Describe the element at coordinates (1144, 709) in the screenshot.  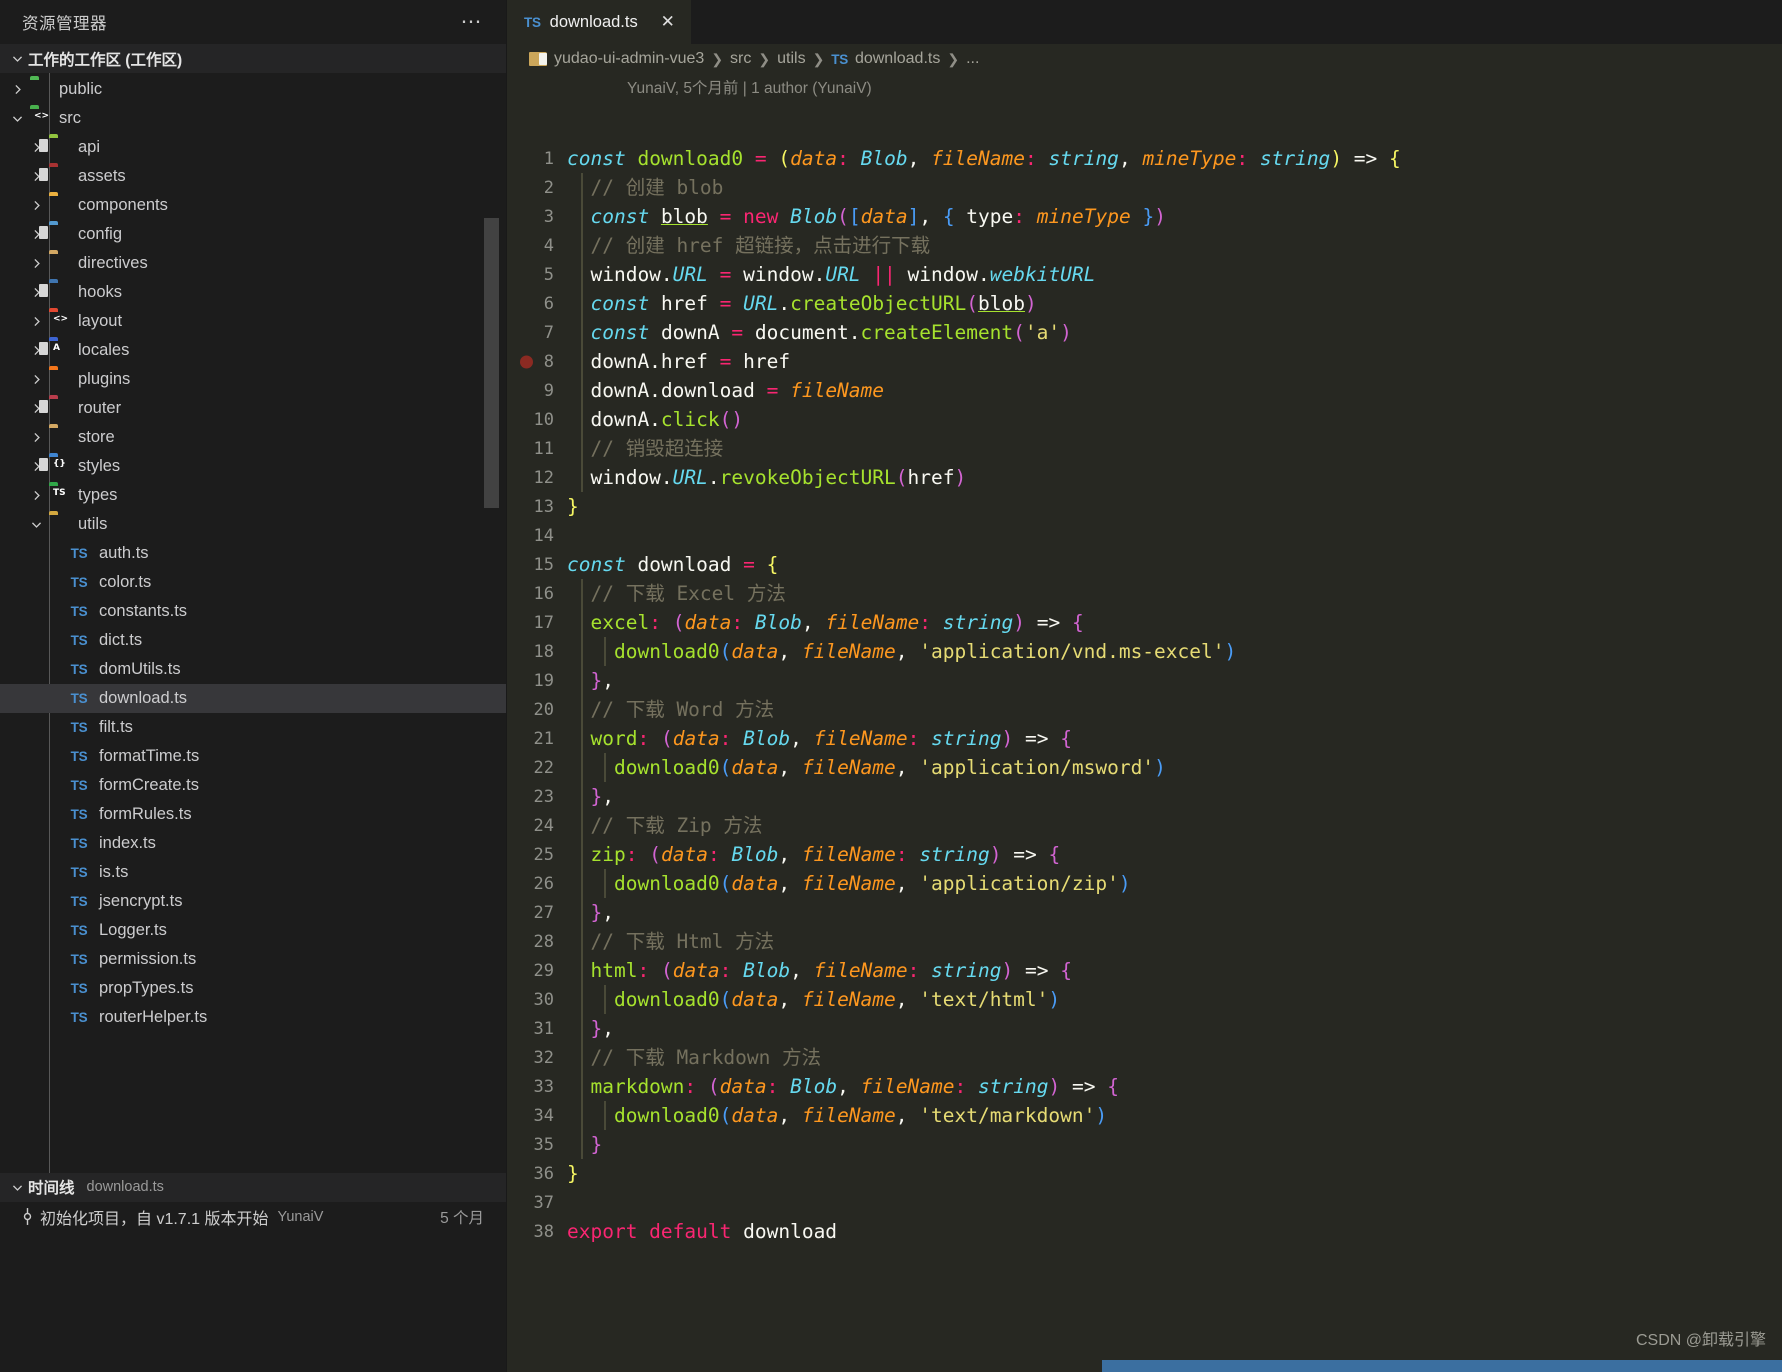
I see `code-line: 20 // 下载 Word 方法` at that location.